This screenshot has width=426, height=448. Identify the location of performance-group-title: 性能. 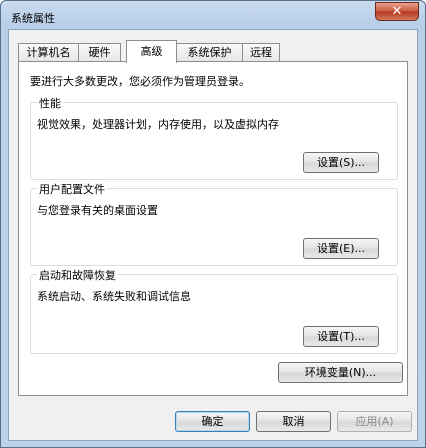
(50, 103).